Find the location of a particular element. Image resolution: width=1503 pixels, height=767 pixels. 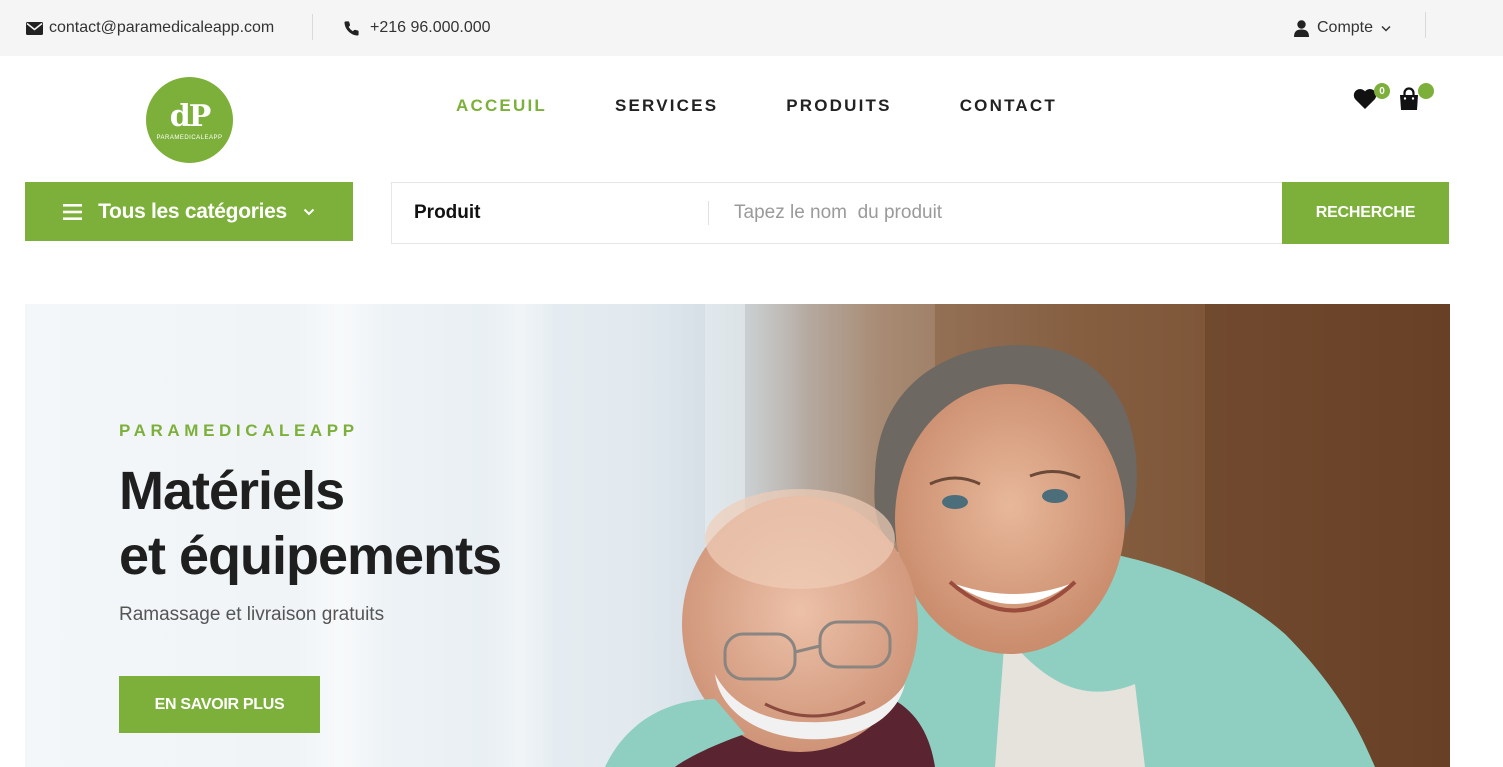

search-bar: Produit RECHERCHE is located at coordinates (920, 213).